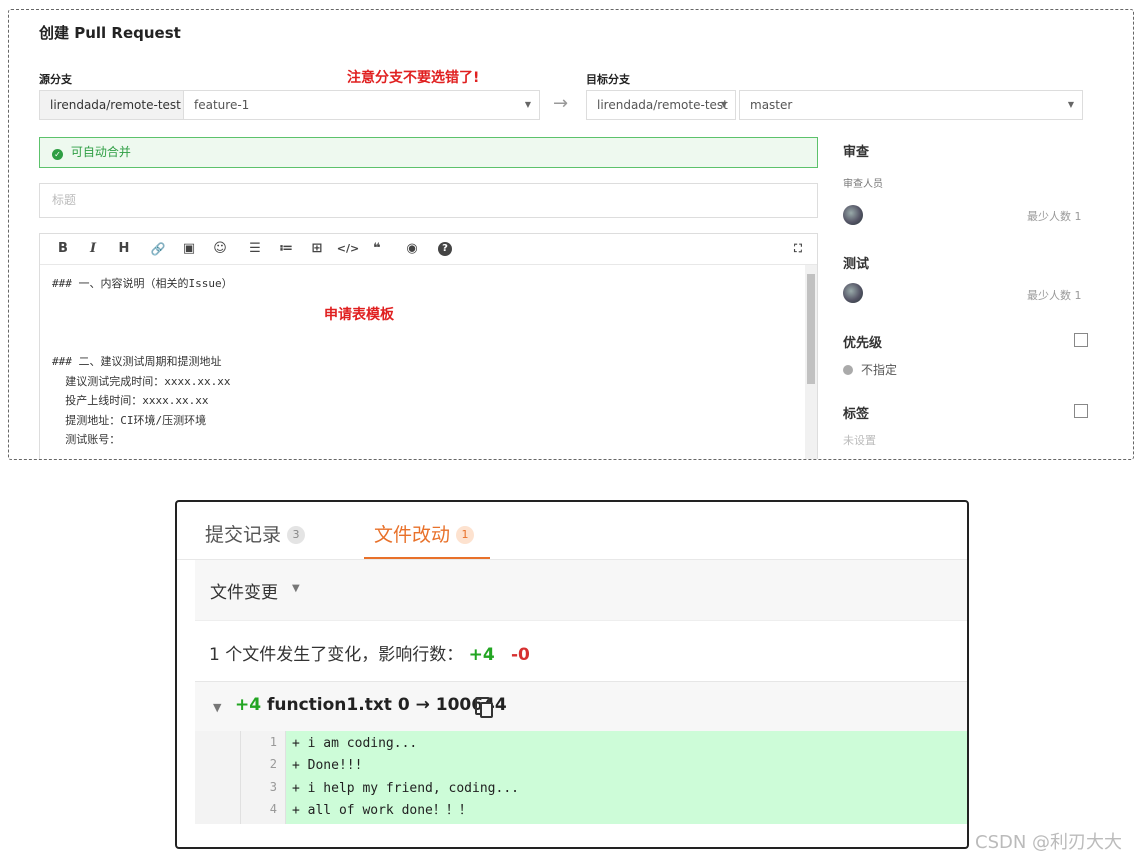  What do you see at coordinates (317, 249) in the screenshot?
I see `table-icon: ⊞` at bounding box center [317, 249].